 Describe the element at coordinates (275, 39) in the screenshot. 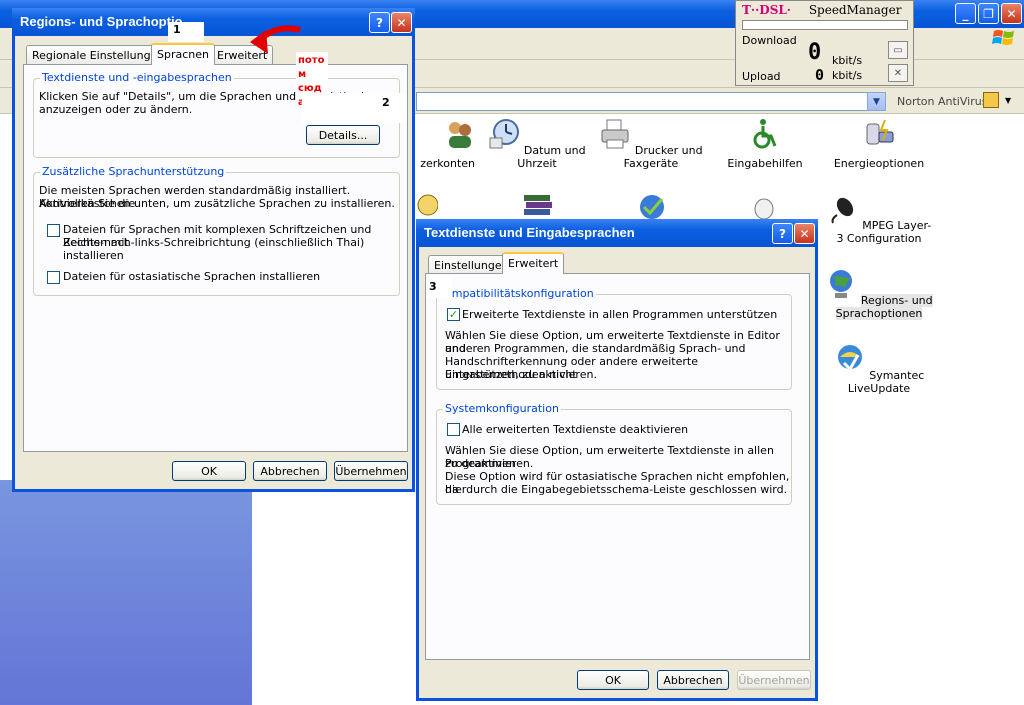

I see `red-arrow-icon` at that location.